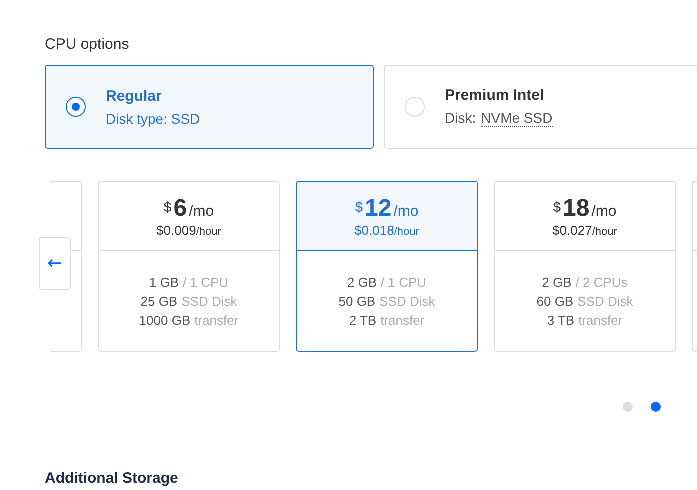 This screenshot has height=490, width=697. I want to click on spec-value: 60 GB, so click(555, 301).